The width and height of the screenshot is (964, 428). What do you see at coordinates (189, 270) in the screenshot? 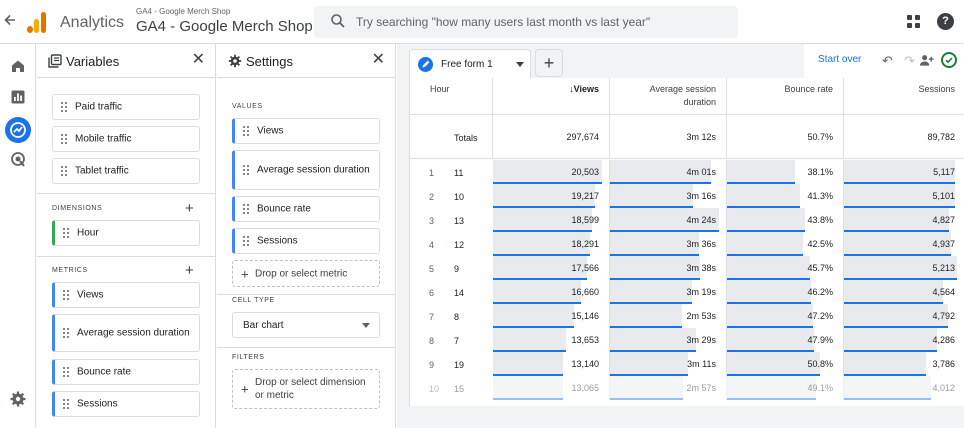
I see `add-metric-icon: +` at bounding box center [189, 270].